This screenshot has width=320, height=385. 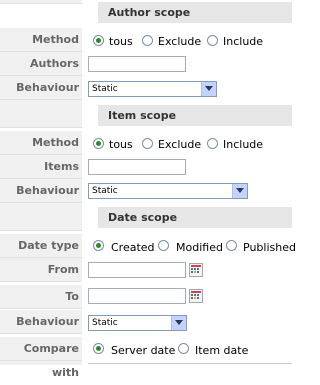 What do you see at coordinates (98, 40) in the screenshot?
I see `author-method-tous-radio` at bounding box center [98, 40].